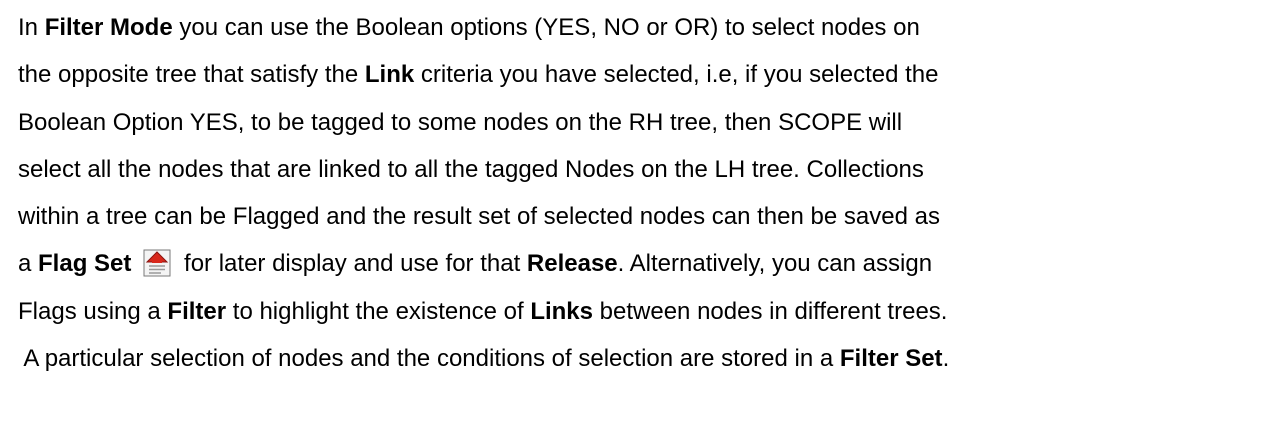 This screenshot has width=1270, height=437. I want to click on term-filter-set: Filter Set, so click(891, 359).